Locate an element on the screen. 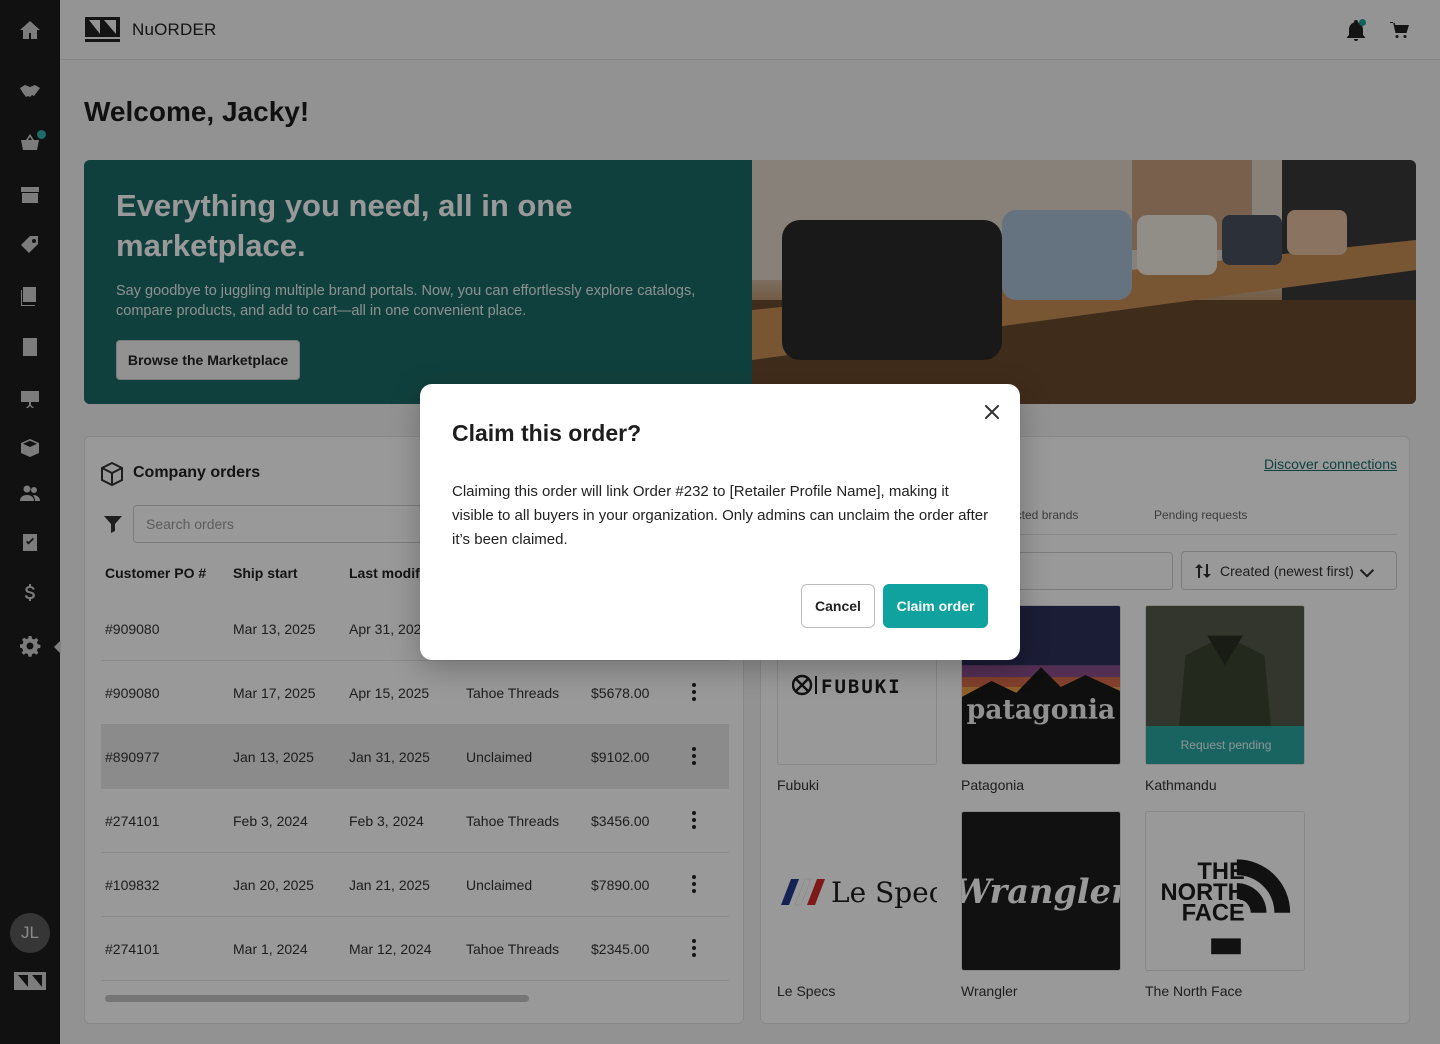  cancel-button: Cancel is located at coordinates (838, 606).